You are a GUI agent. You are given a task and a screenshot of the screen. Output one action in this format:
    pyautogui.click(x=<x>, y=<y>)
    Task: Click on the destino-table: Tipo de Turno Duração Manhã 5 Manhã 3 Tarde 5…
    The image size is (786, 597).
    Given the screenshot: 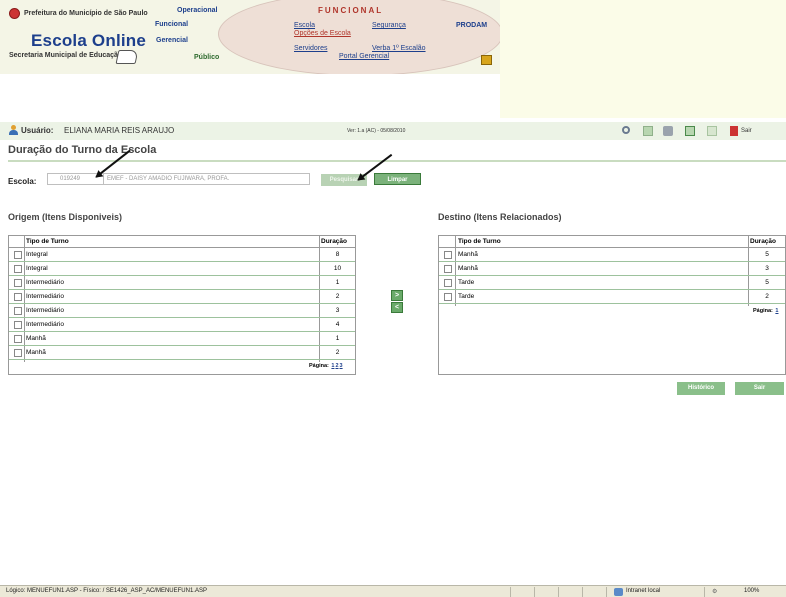 What is the action you would take?
    pyautogui.click(x=612, y=305)
    